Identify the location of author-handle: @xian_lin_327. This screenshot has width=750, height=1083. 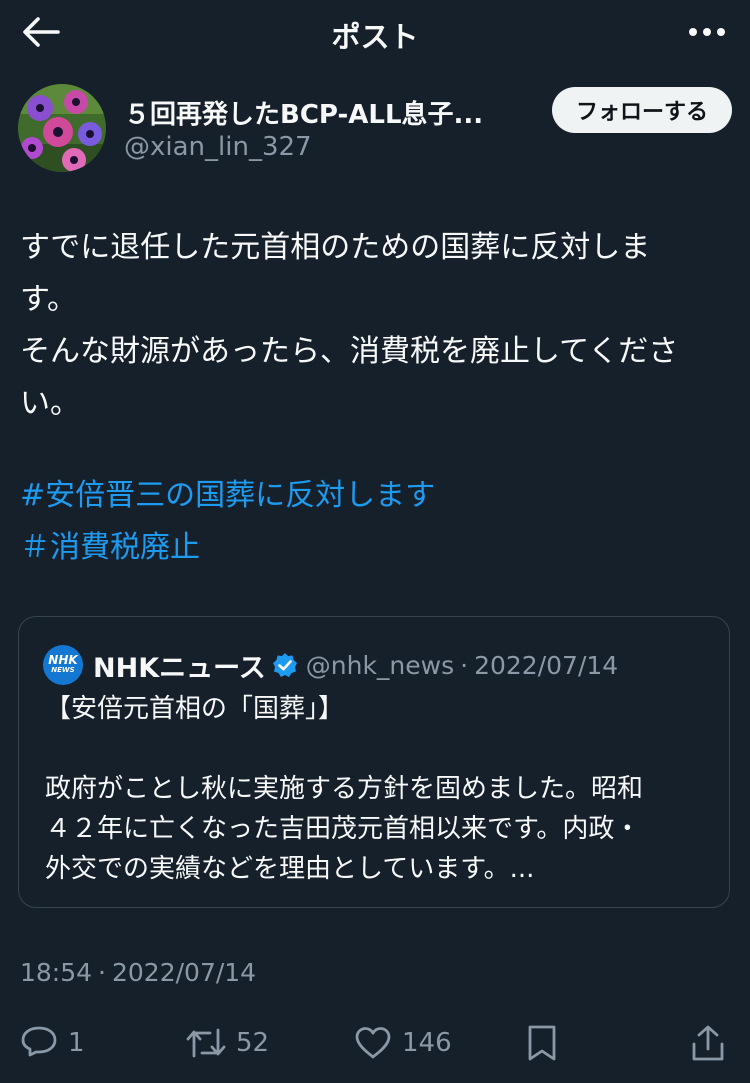
(218, 147).